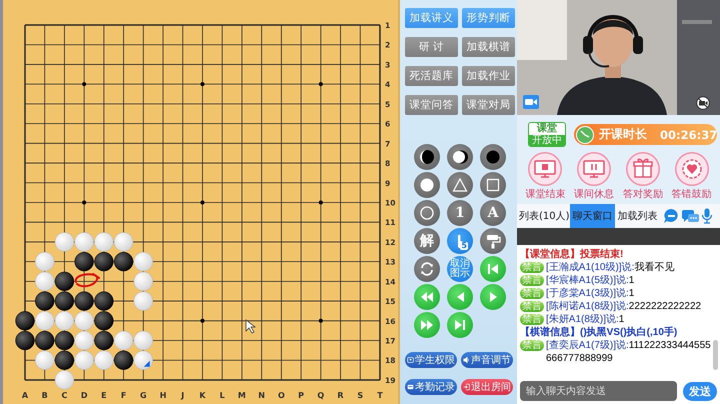 Image resolution: width=720 pixels, height=404 pixels. Describe the element at coordinates (45, 395) in the screenshot. I see `column-label: B` at that location.